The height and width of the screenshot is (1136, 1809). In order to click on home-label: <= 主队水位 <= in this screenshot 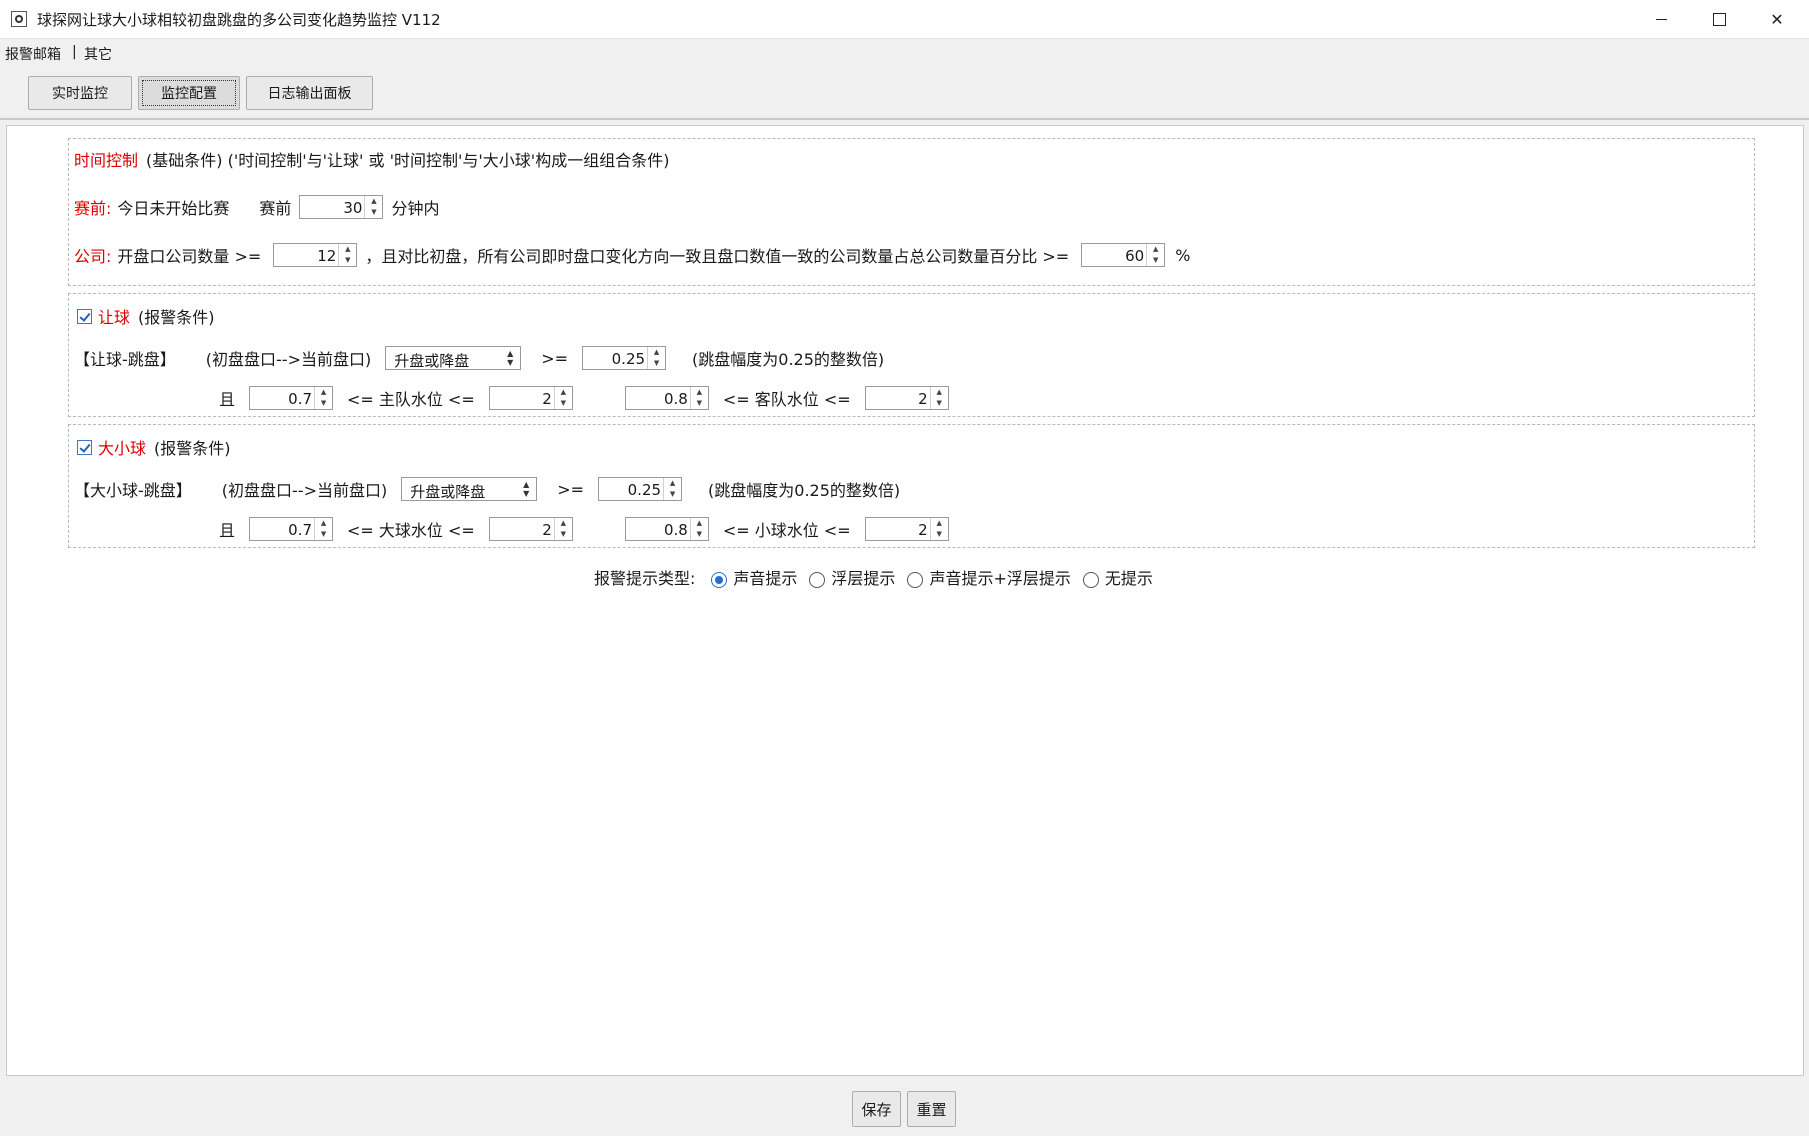, I will do `click(411, 399)`.